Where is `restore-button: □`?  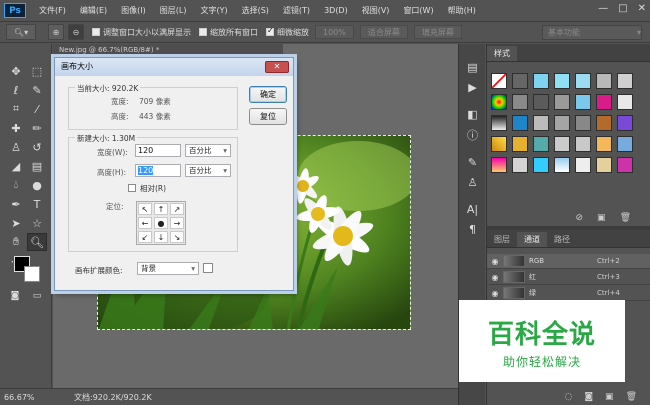
restore-button: □ is located at coordinates (622, 8).